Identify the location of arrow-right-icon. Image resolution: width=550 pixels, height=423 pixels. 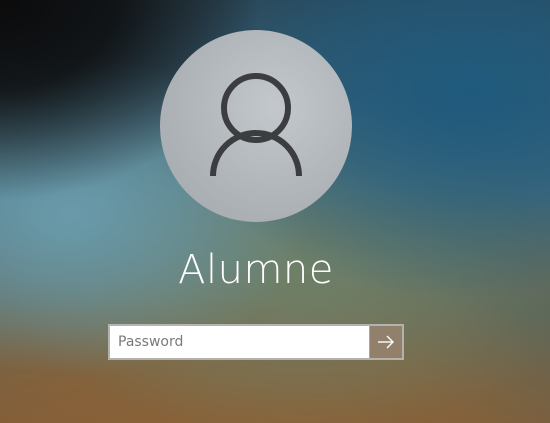
(386, 342).